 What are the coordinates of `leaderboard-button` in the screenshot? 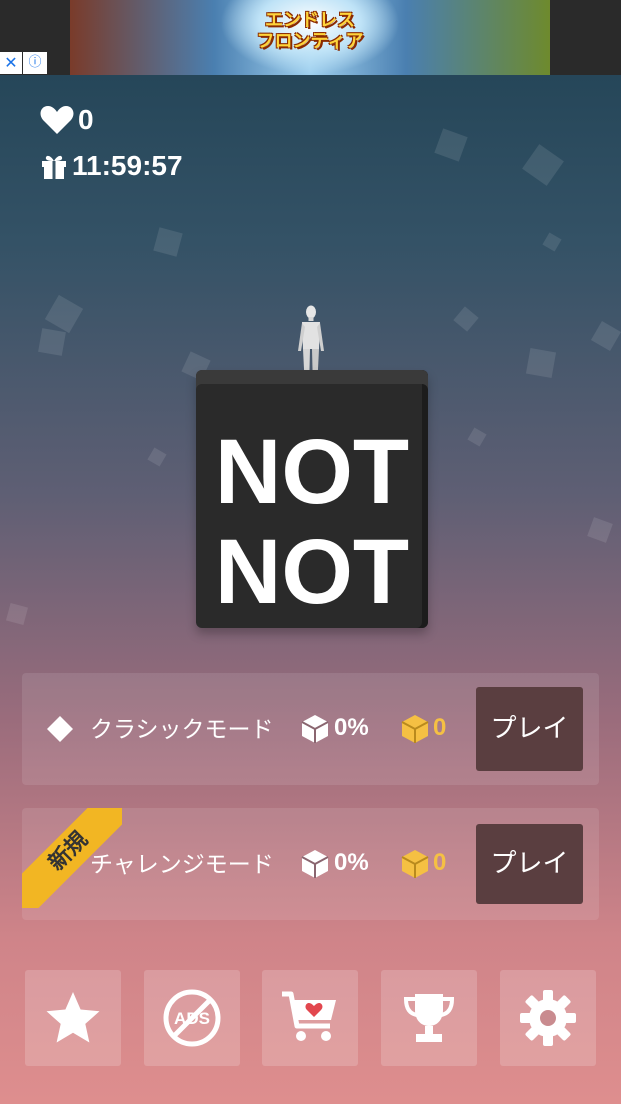 It's located at (429, 1018).